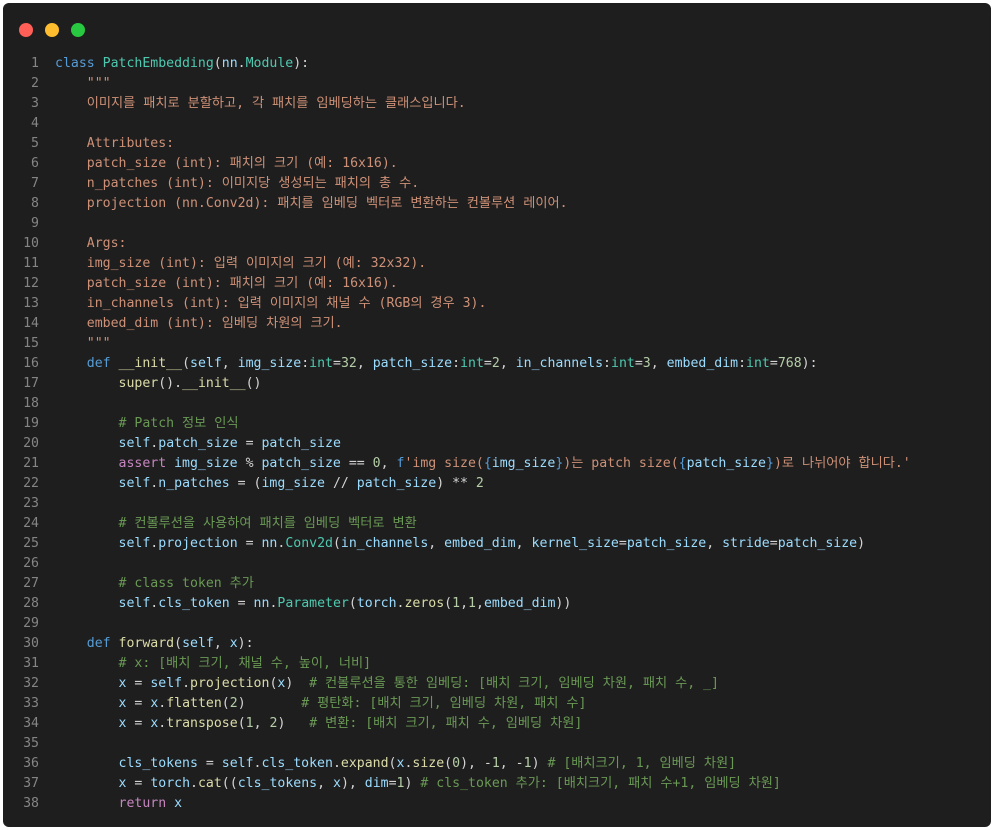 This screenshot has width=994, height=830. What do you see at coordinates (497, 104) in the screenshot?
I see `code-line: 3 이미지를 패치로 분할하고, 각 패치를 임베딩하는 클래스입니다.` at bounding box center [497, 104].